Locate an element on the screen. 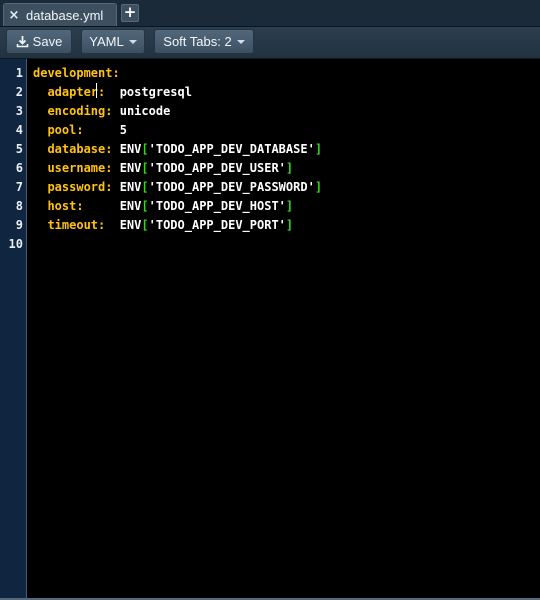  line-number: 9 is located at coordinates (19, 225).